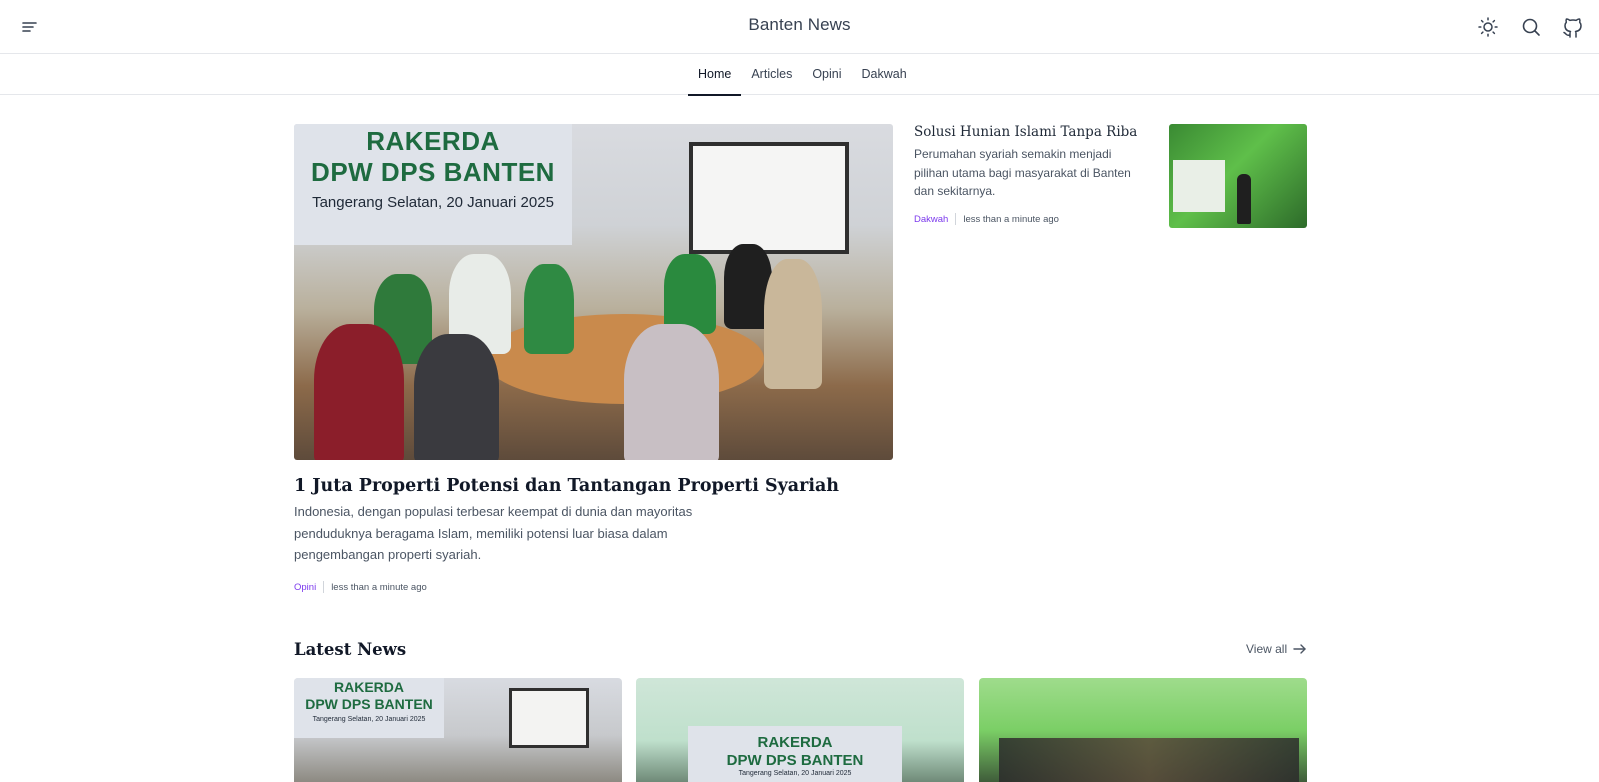  I want to click on arrow-right-icon, so click(1299, 649).